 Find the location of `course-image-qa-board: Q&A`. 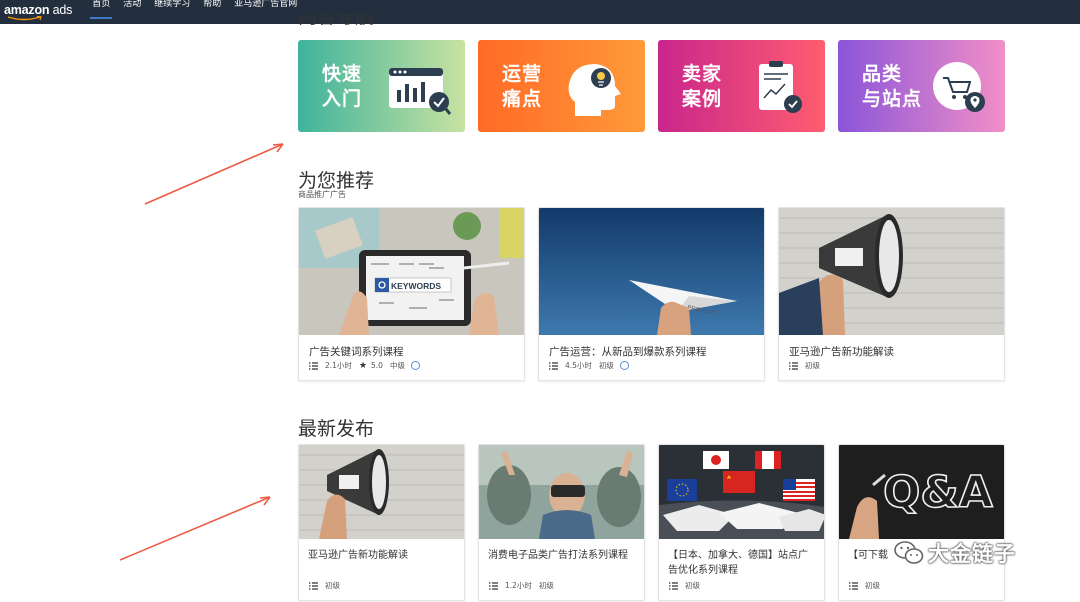

course-image-qa-board: Q&A is located at coordinates (921, 492).